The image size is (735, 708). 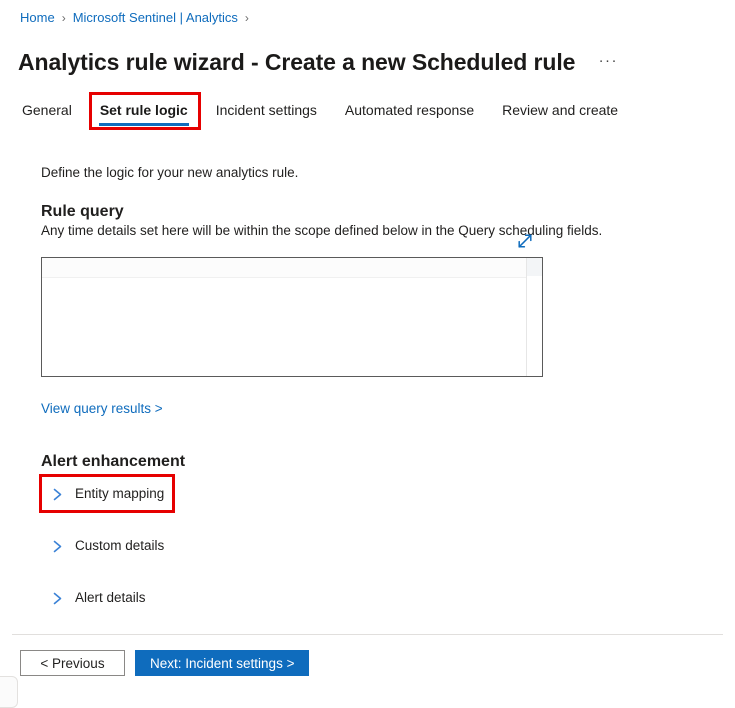 I want to click on expander-alert-details: Alert details, so click(x=96, y=598).